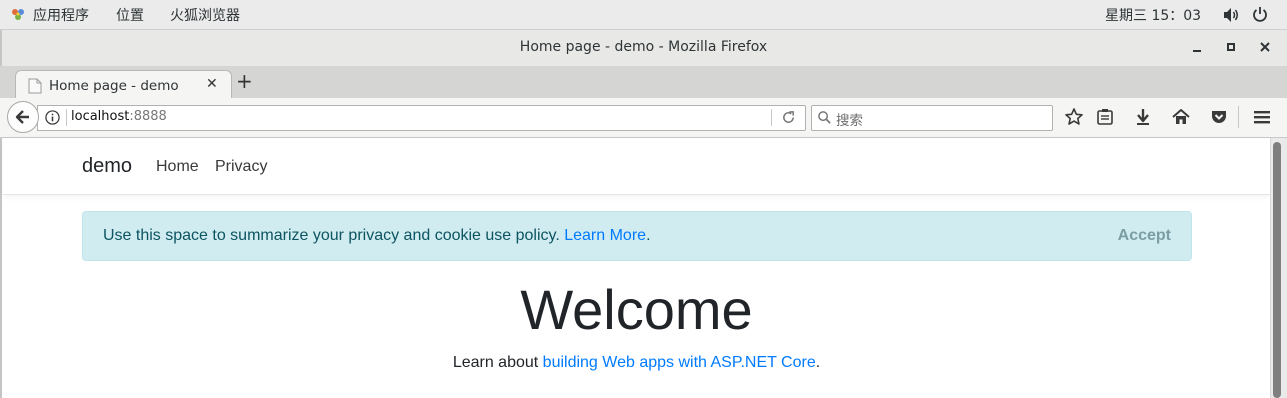 The height and width of the screenshot is (398, 1287). Describe the element at coordinates (636, 309) in the screenshot. I see `page-heading: Welcome` at that location.